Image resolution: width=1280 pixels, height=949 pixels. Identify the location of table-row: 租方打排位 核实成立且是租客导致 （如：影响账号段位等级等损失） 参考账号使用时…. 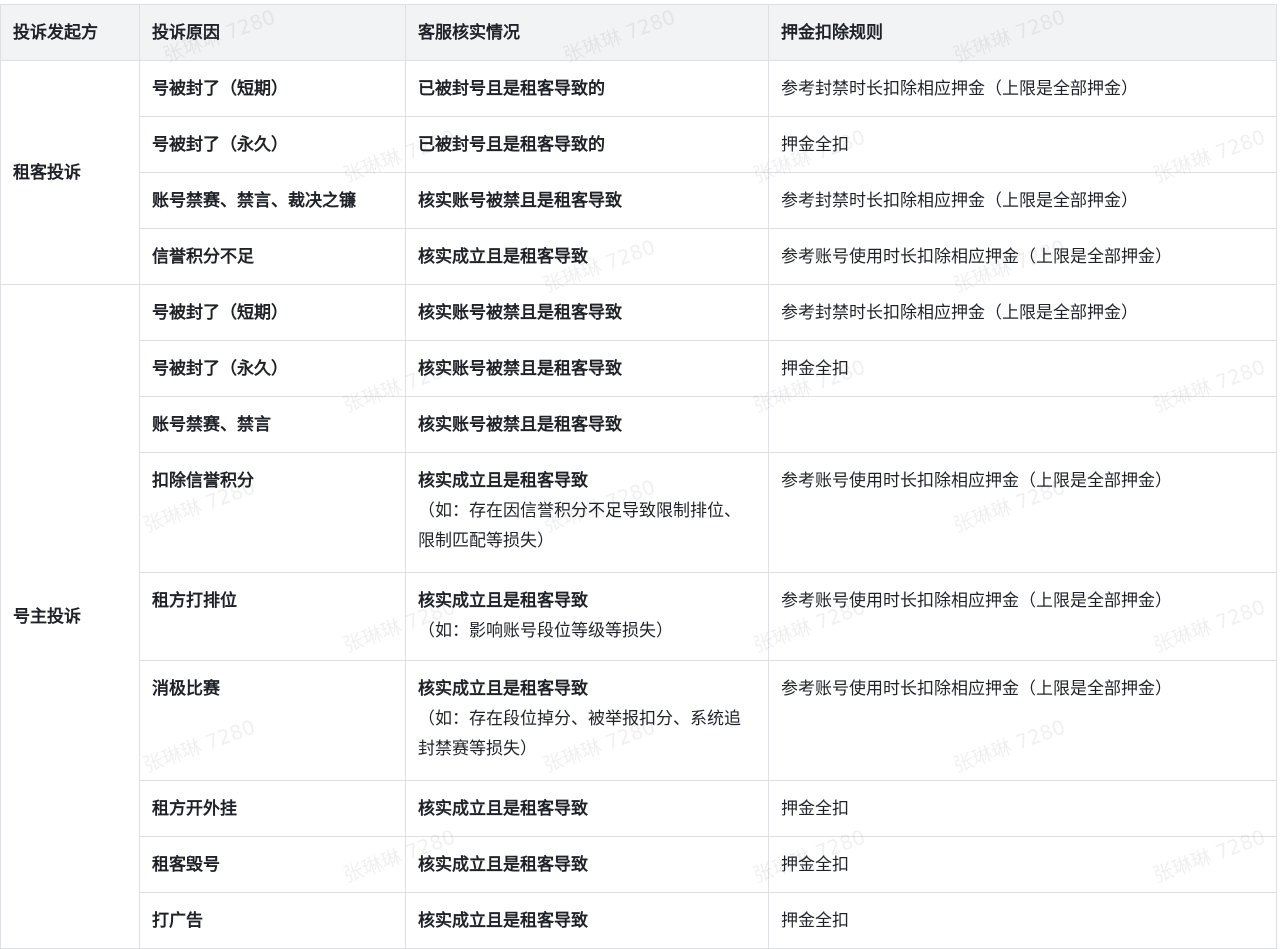
(639, 616).